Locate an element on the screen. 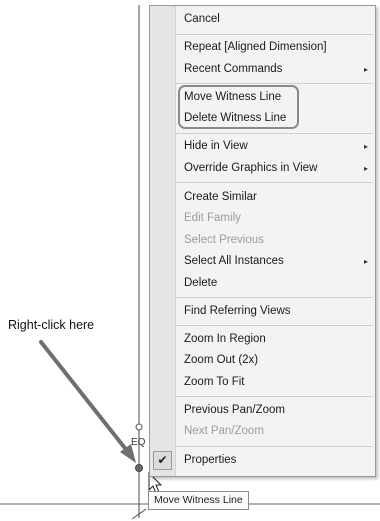 The height and width of the screenshot is (521, 380). menu-item-delete: Delete is located at coordinates (275, 283).